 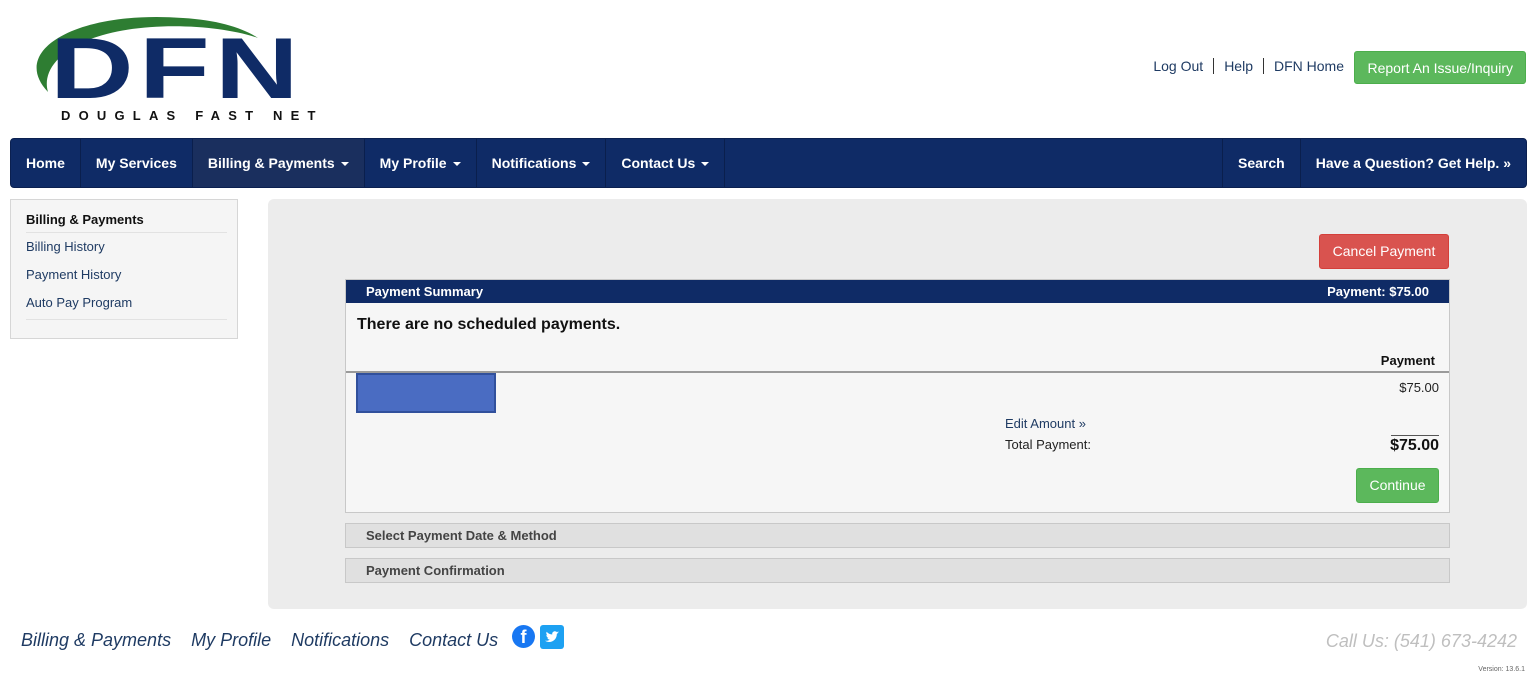 What do you see at coordinates (897, 291) in the screenshot?
I see `payment-summary-header: Payment Summary Payment: $75.00` at bounding box center [897, 291].